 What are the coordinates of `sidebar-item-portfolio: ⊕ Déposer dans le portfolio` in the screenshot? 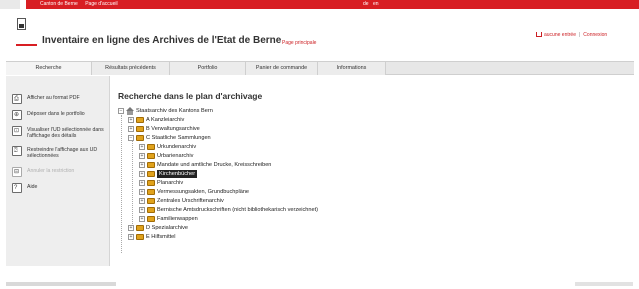 It's located at (60, 115).